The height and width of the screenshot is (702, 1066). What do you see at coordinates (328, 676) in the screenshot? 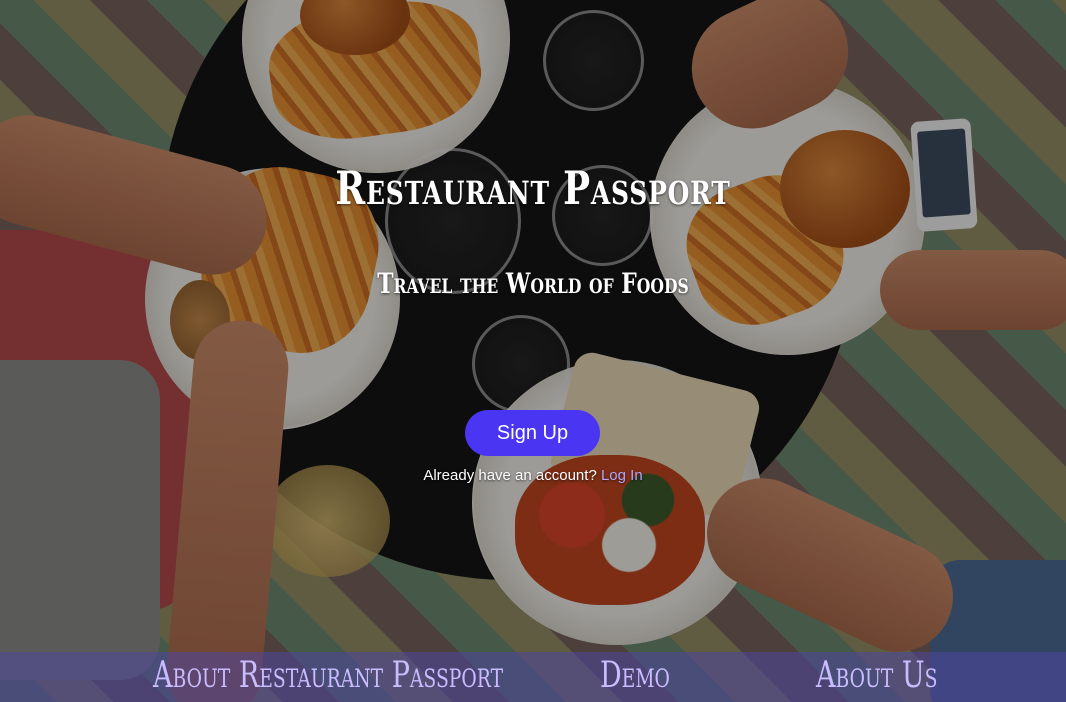
I see `nav-about-restaurant-passport: About Restaurant Passport` at bounding box center [328, 676].